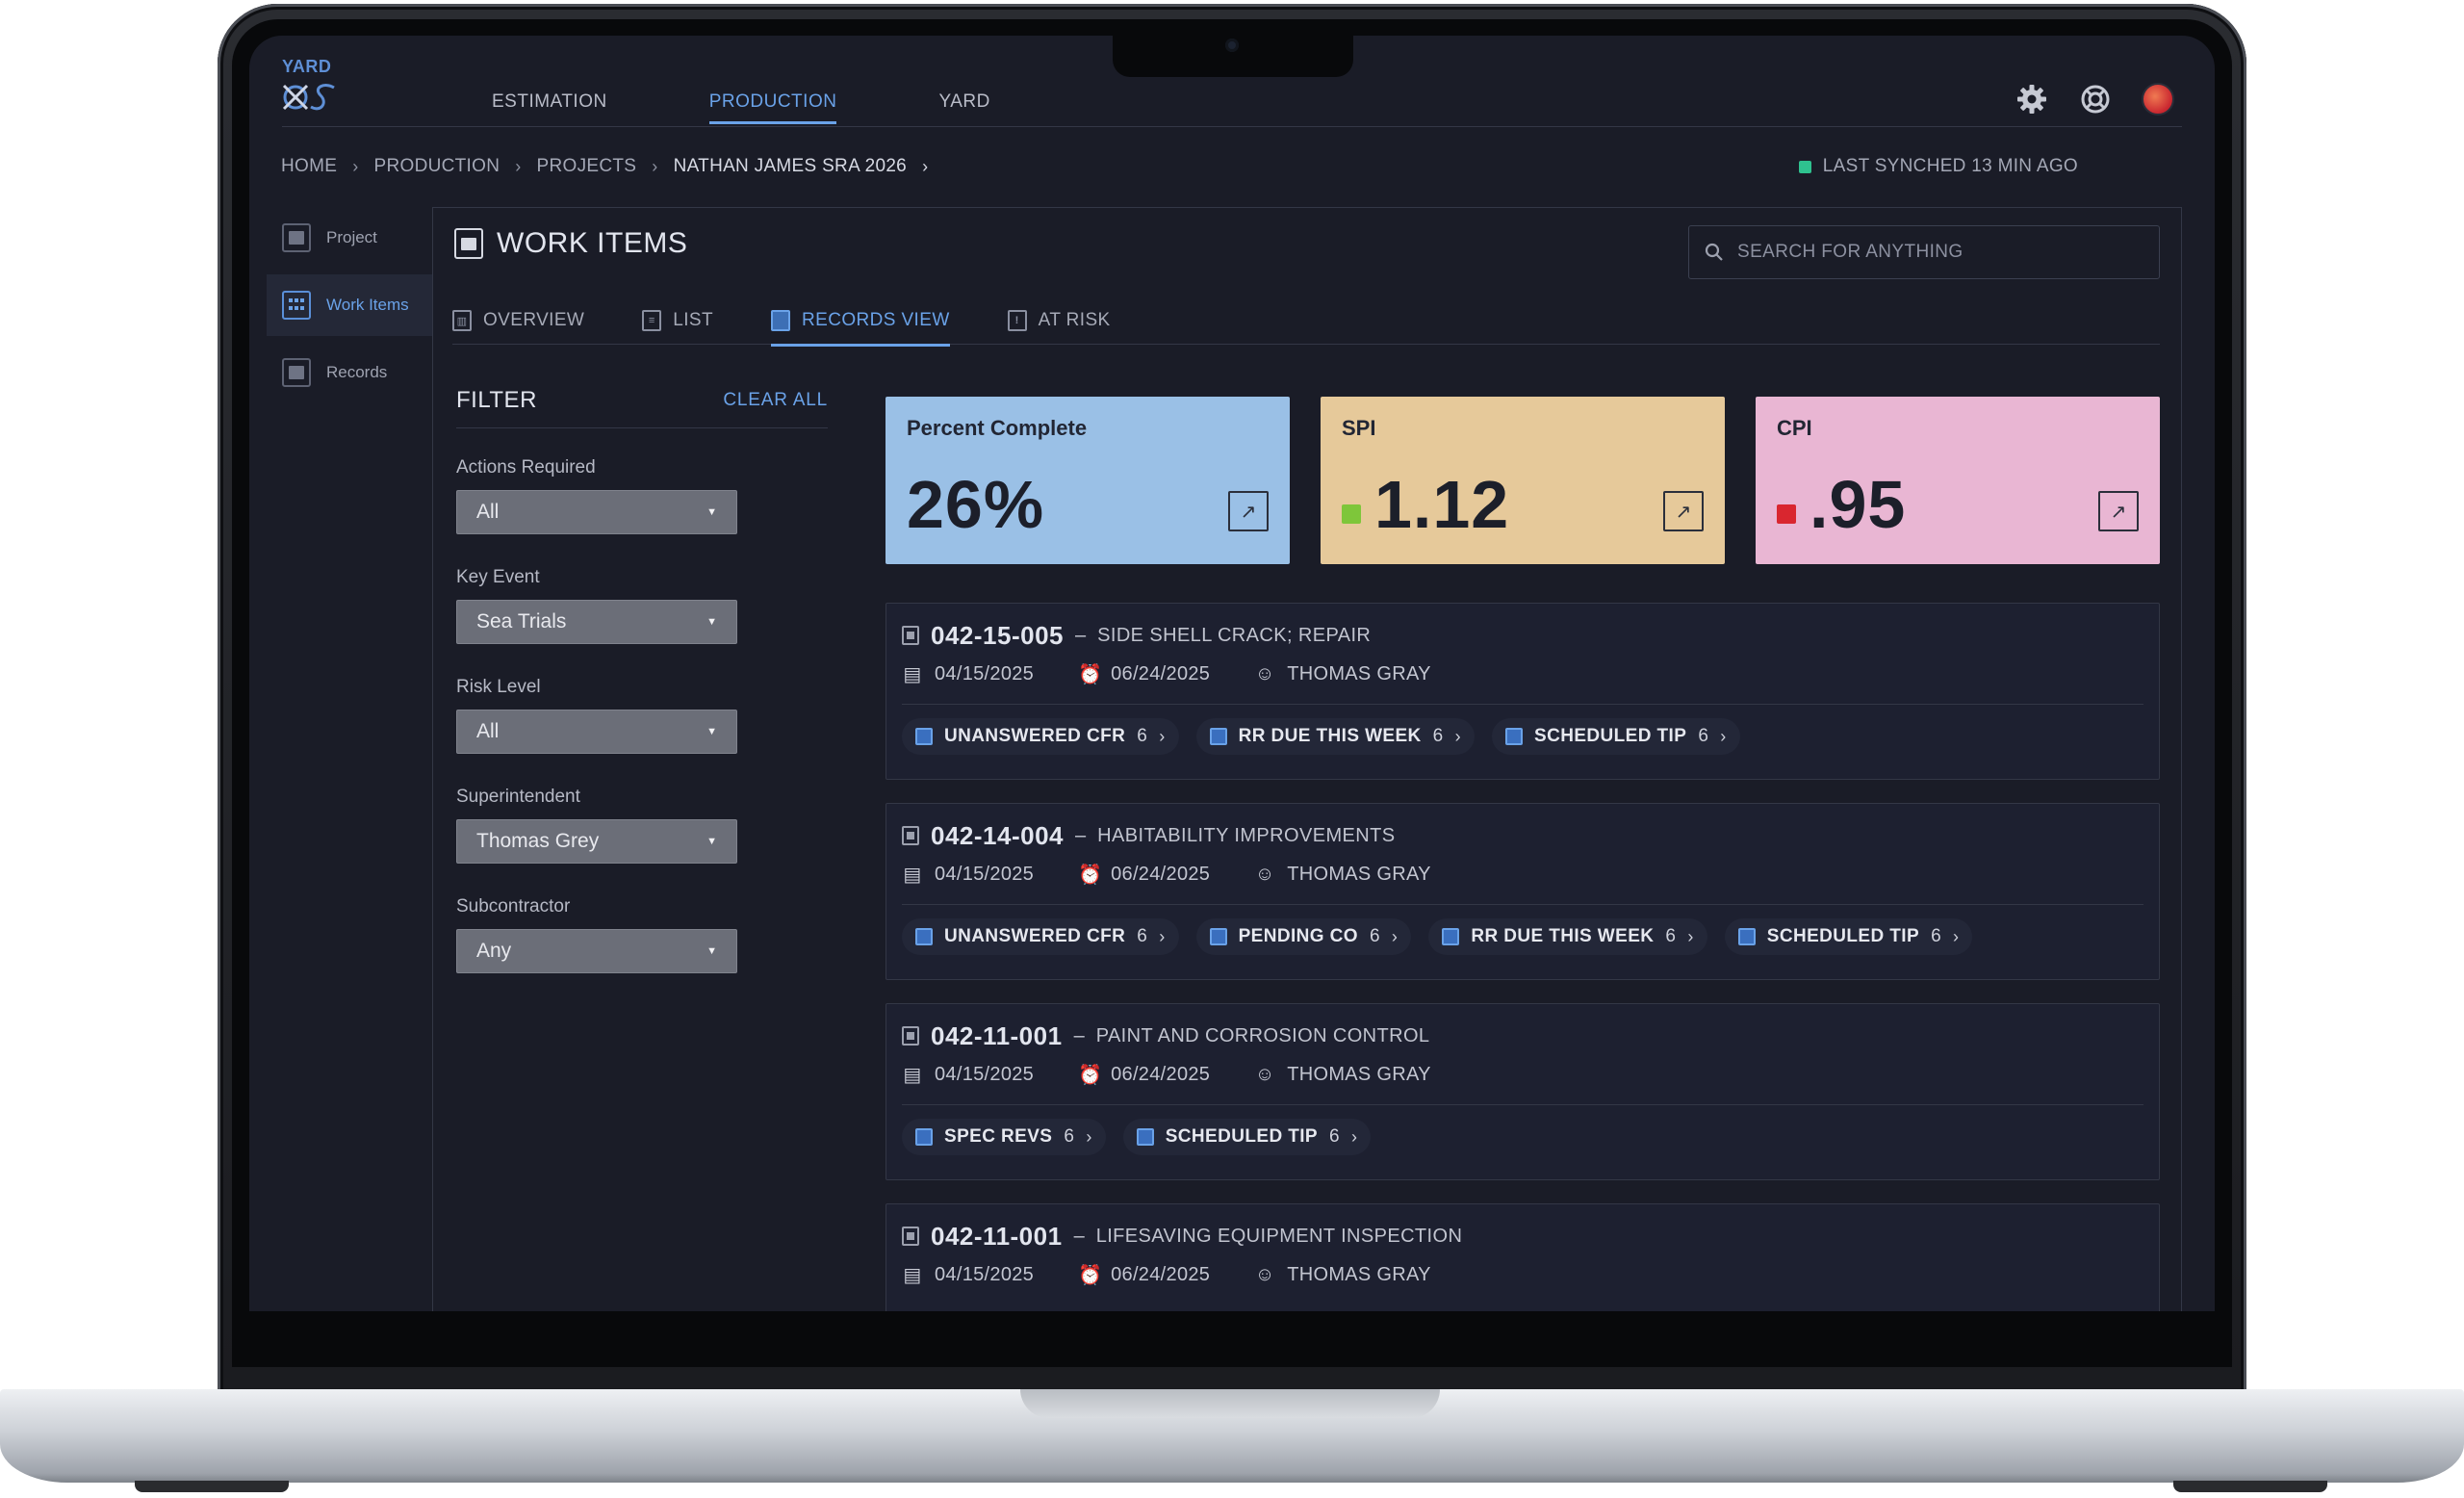 The height and width of the screenshot is (1498, 2464). Describe the element at coordinates (1523, 480) in the screenshot. I see `kpi-card-spi: SPI 1.12 ↗` at that location.